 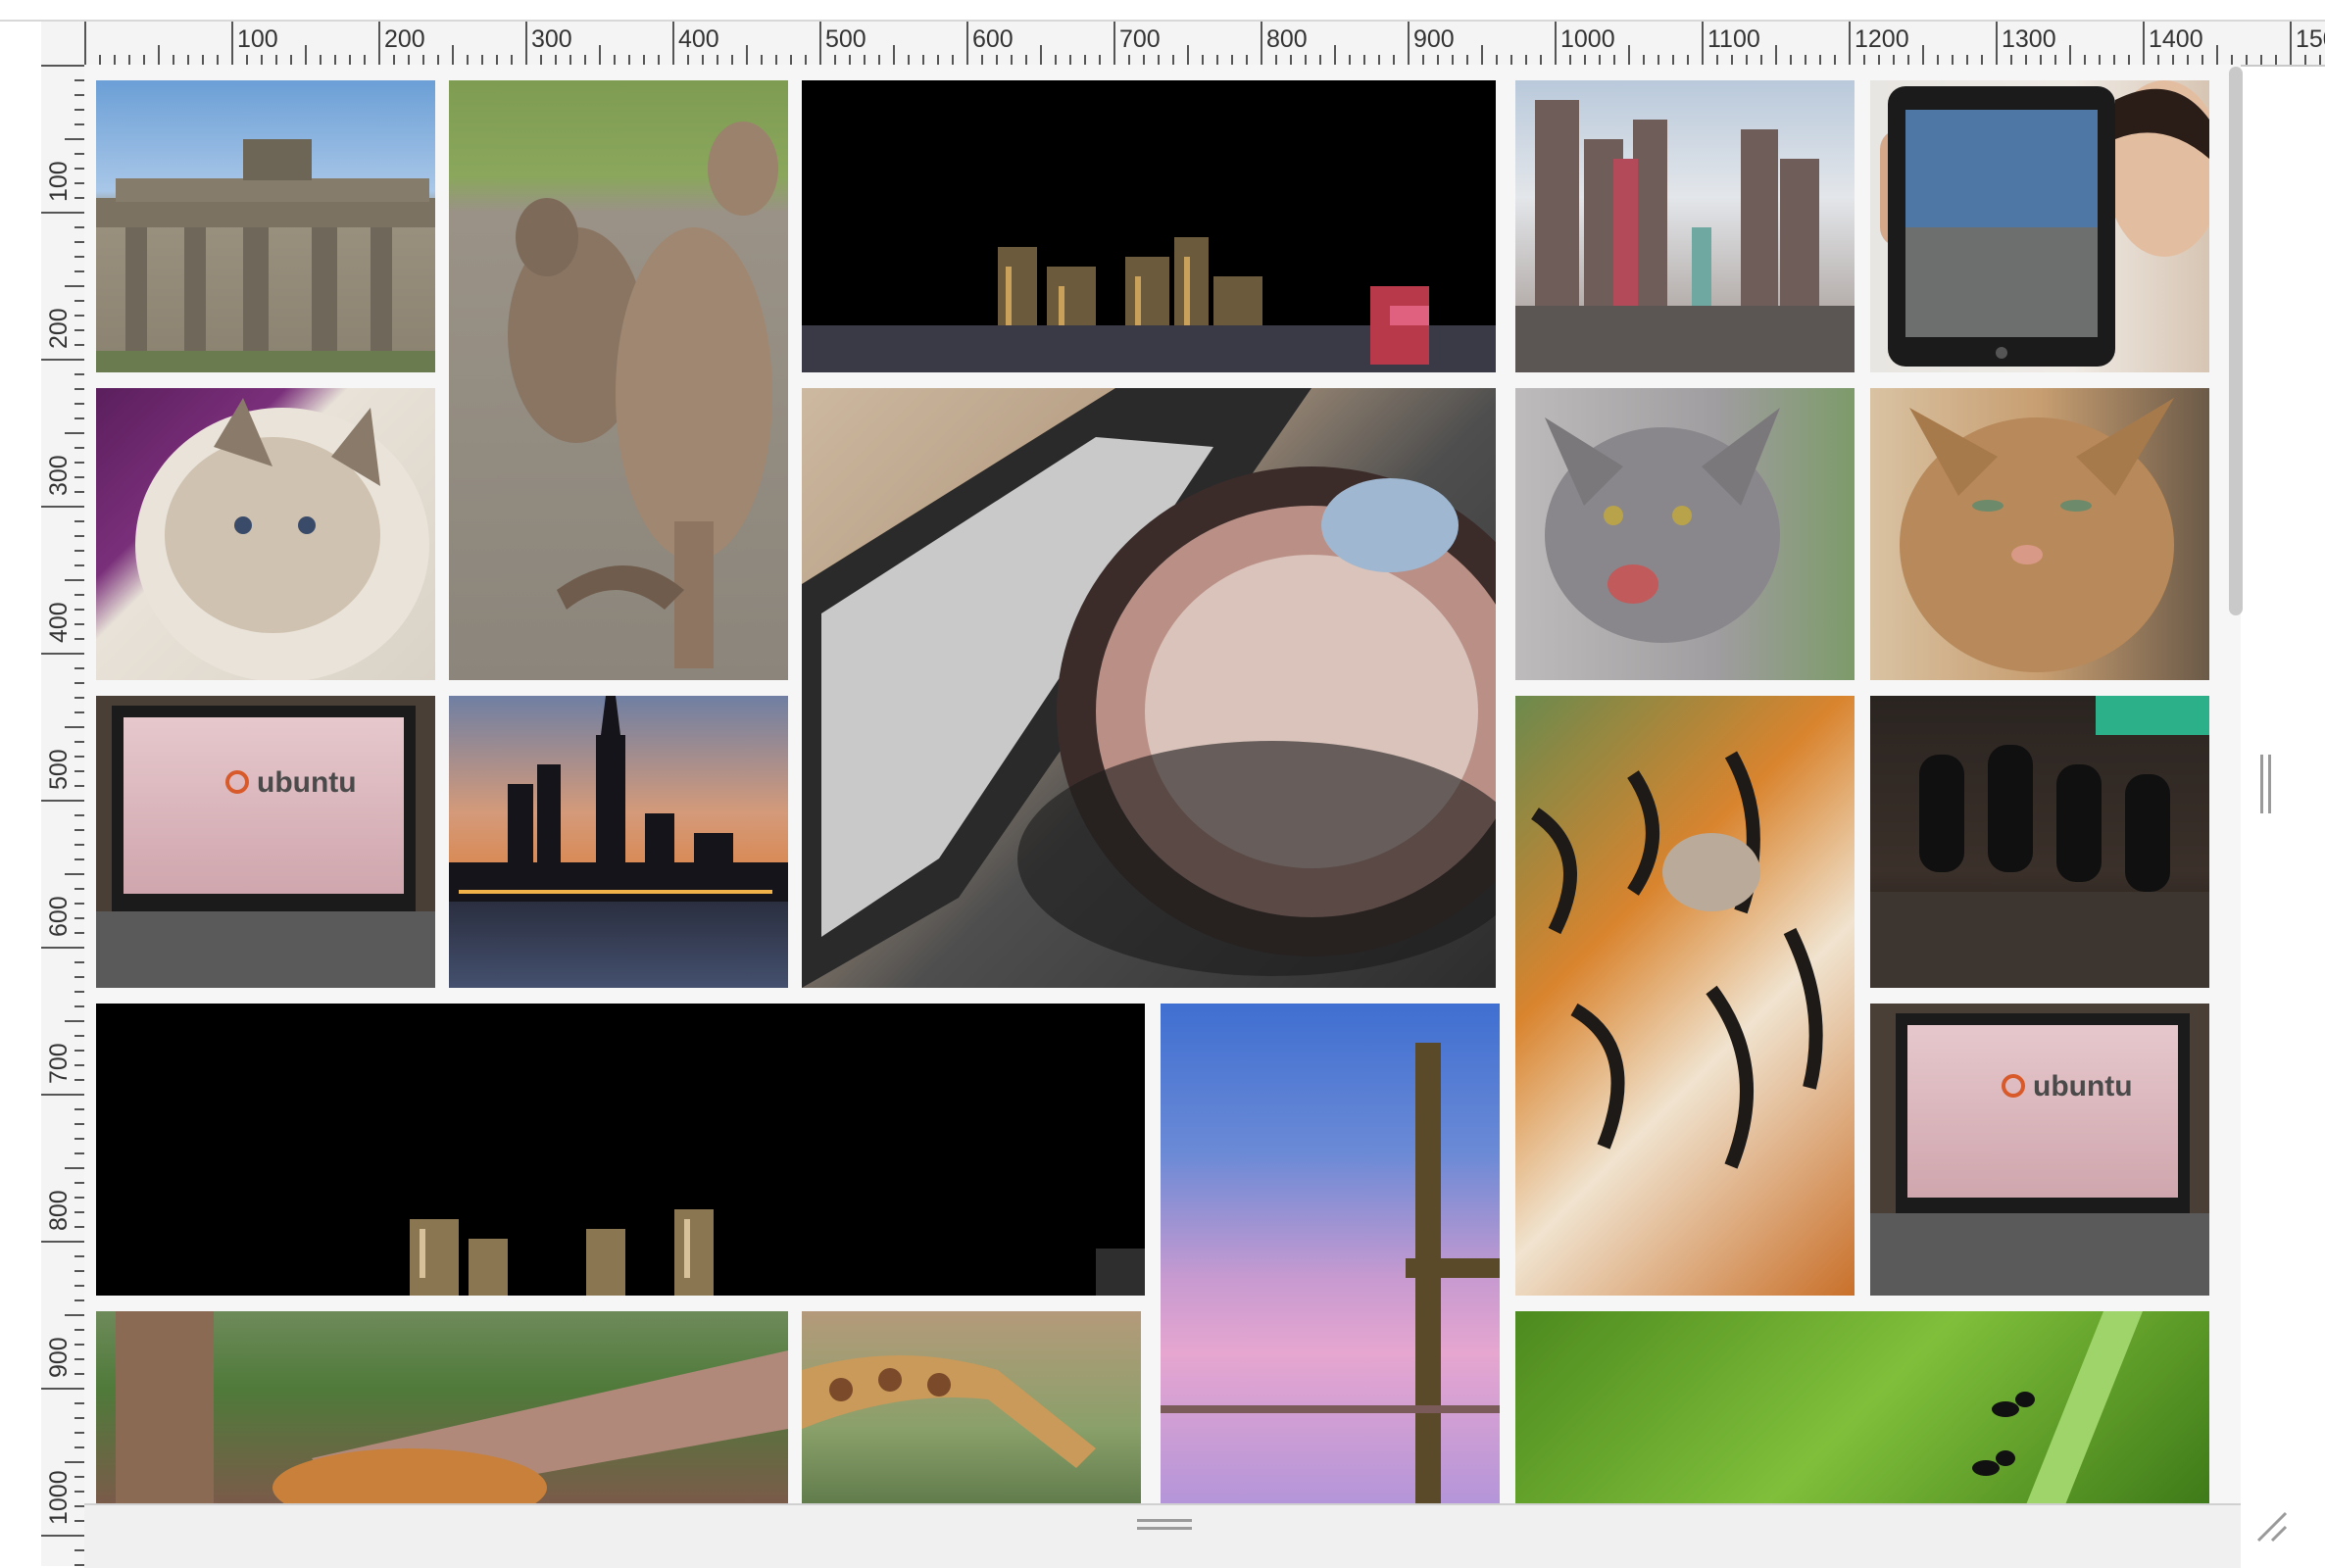 I want to click on wooden-post-sunset-photo, so click(x=1330, y=1253).